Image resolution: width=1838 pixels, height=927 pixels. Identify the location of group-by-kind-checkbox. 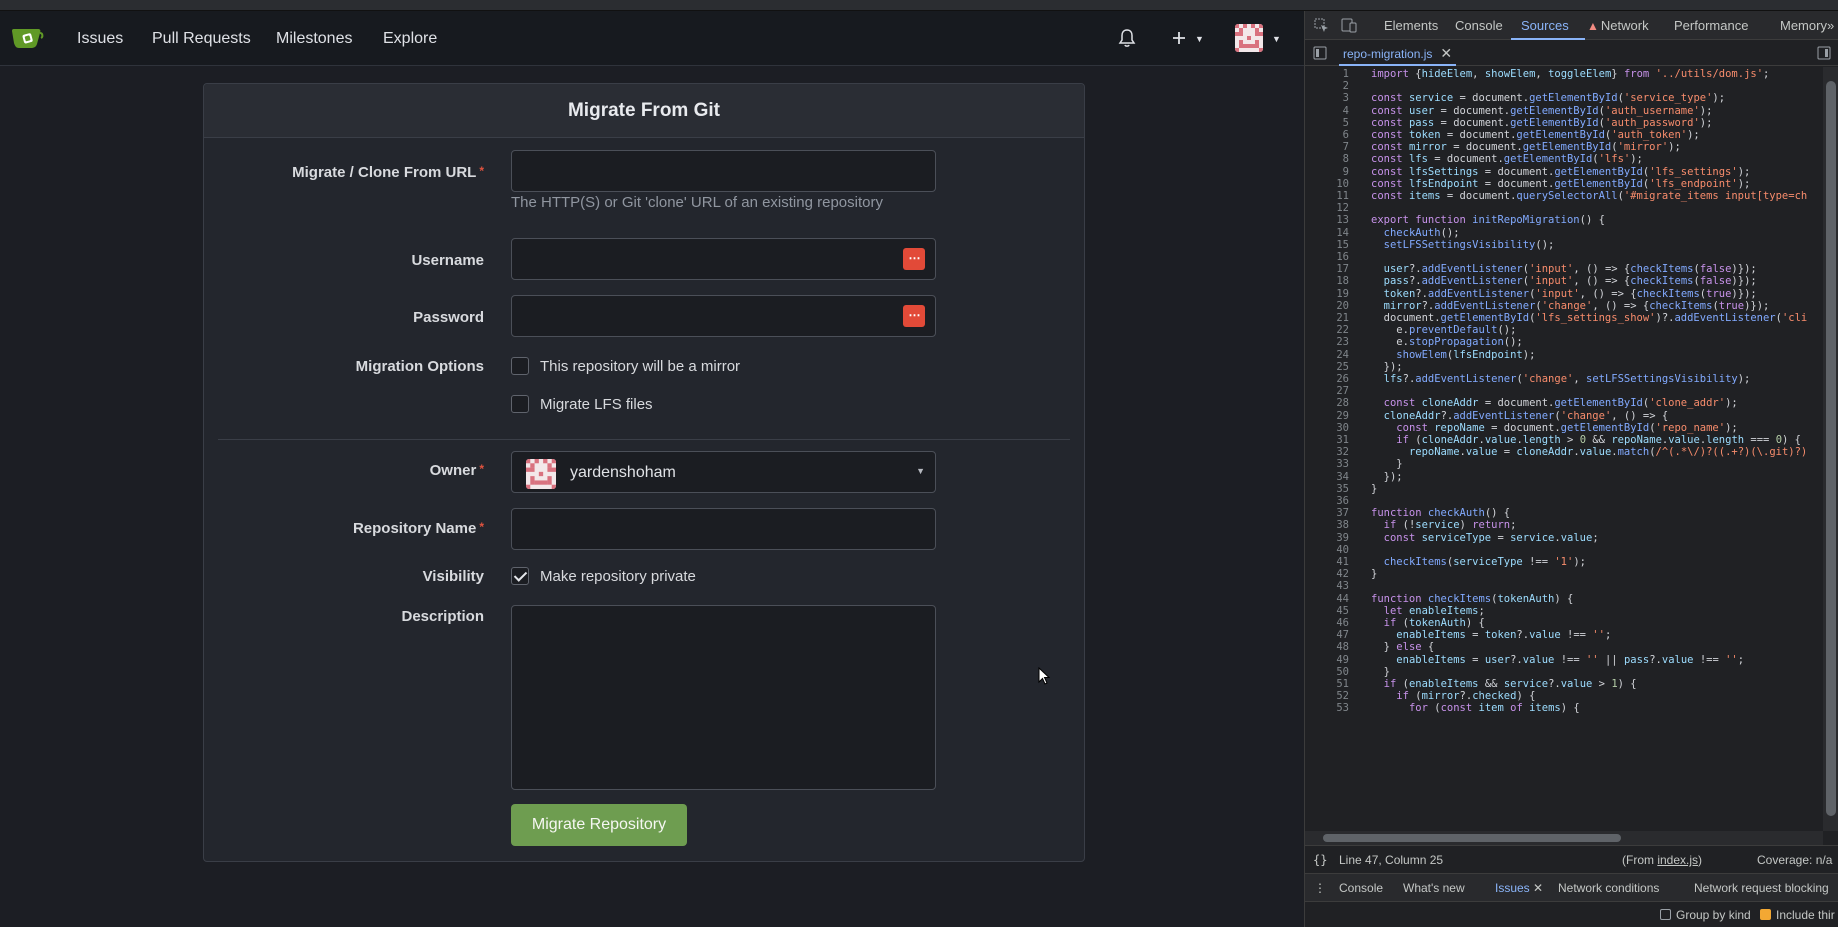
(1665, 914).